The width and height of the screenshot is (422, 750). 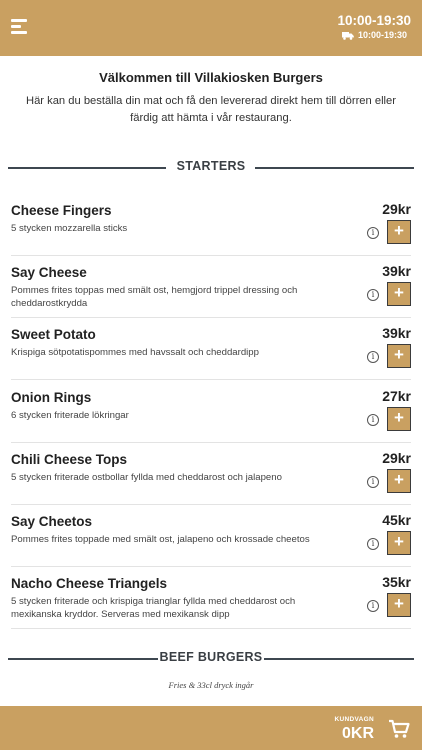 I want to click on menu-item-name: Cheese Fingers, so click(x=61, y=210).